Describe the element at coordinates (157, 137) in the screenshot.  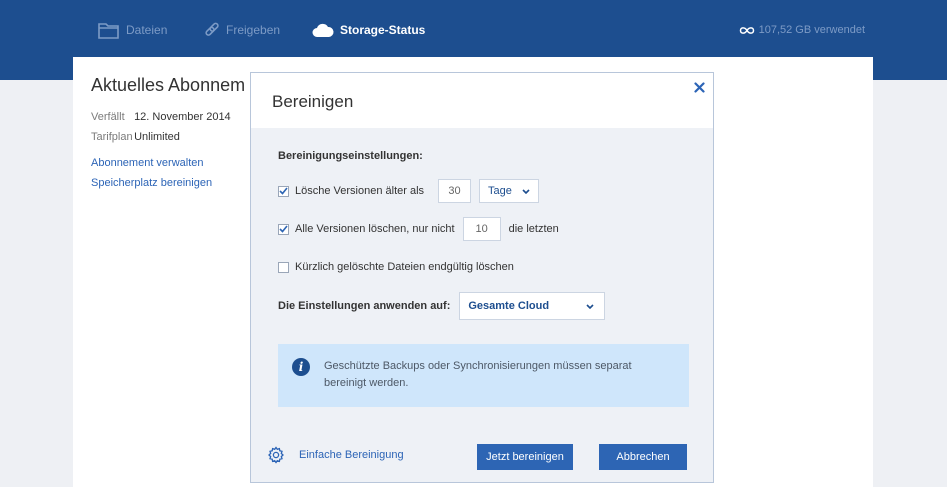
I see `plan-value: Unlimited` at that location.